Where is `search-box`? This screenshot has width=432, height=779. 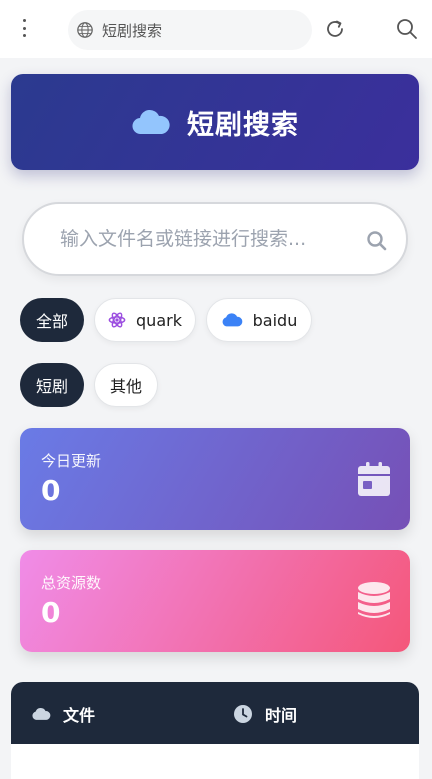
search-box is located at coordinates (215, 239).